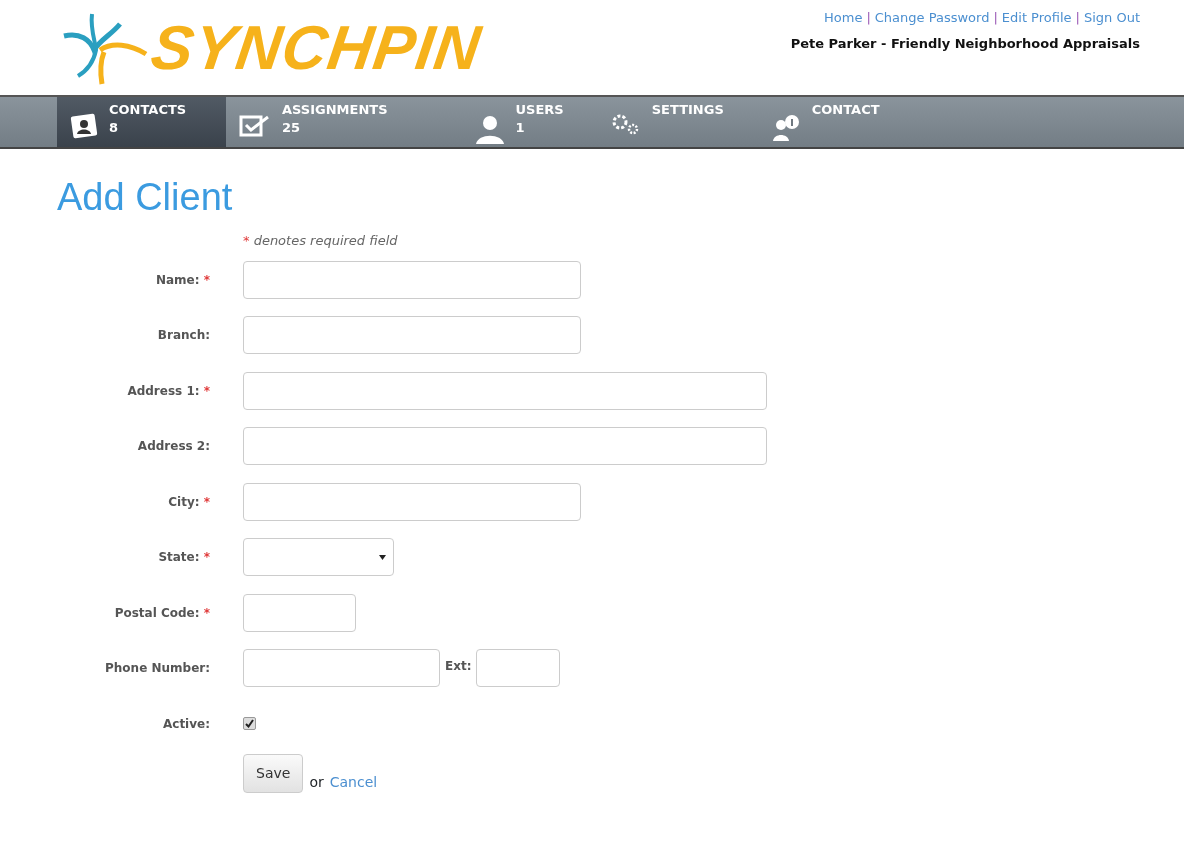 This screenshot has height=856, width=1184. I want to click on header-link: Change Password, so click(932, 17).